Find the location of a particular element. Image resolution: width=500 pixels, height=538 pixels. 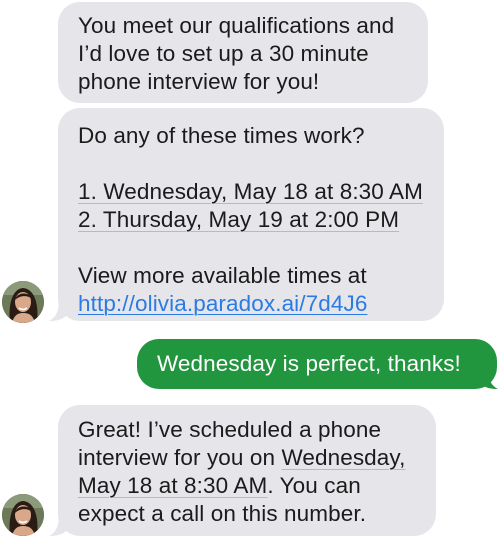

time-option-2: 2. Thursday, May 19 at 2:00 PM is located at coordinates (238, 219).